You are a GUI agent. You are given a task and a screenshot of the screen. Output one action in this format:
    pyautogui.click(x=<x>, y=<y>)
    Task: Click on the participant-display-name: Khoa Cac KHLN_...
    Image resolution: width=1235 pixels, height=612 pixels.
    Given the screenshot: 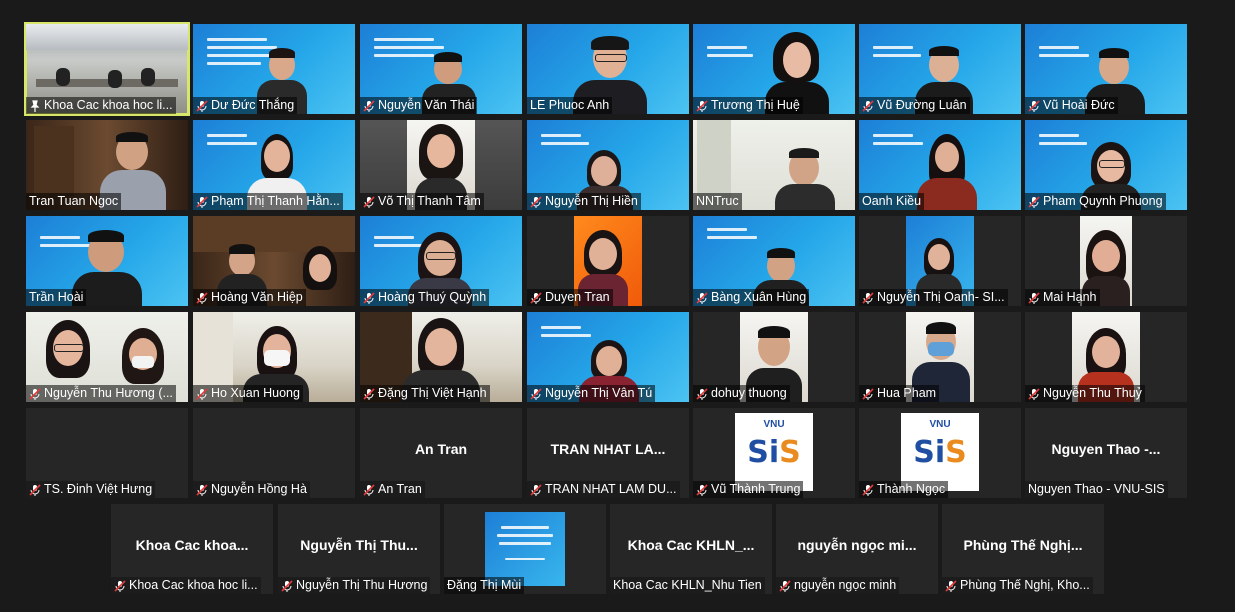 What is the action you would take?
    pyautogui.click(x=691, y=545)
    